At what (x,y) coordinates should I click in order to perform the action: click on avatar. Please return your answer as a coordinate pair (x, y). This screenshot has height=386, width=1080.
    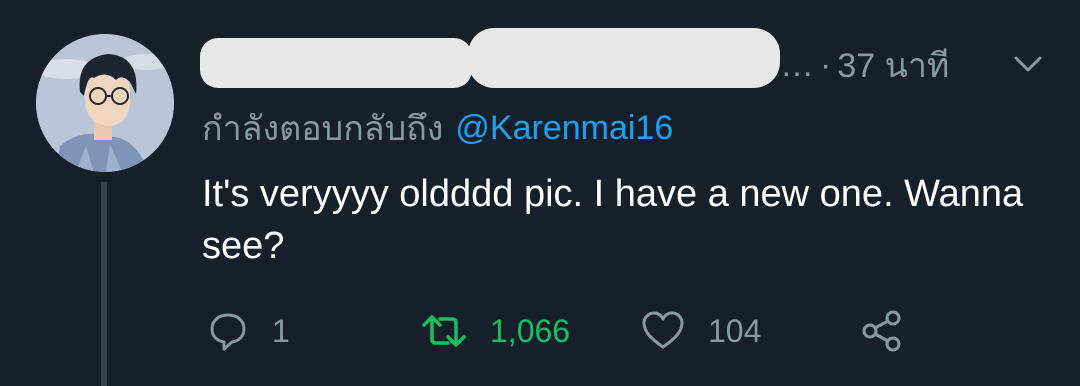
    Looking at the image, I should click on (105, 103).